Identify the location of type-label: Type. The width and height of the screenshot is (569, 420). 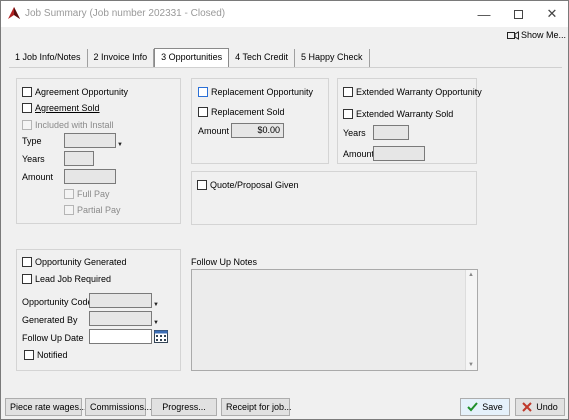
(32, 141).